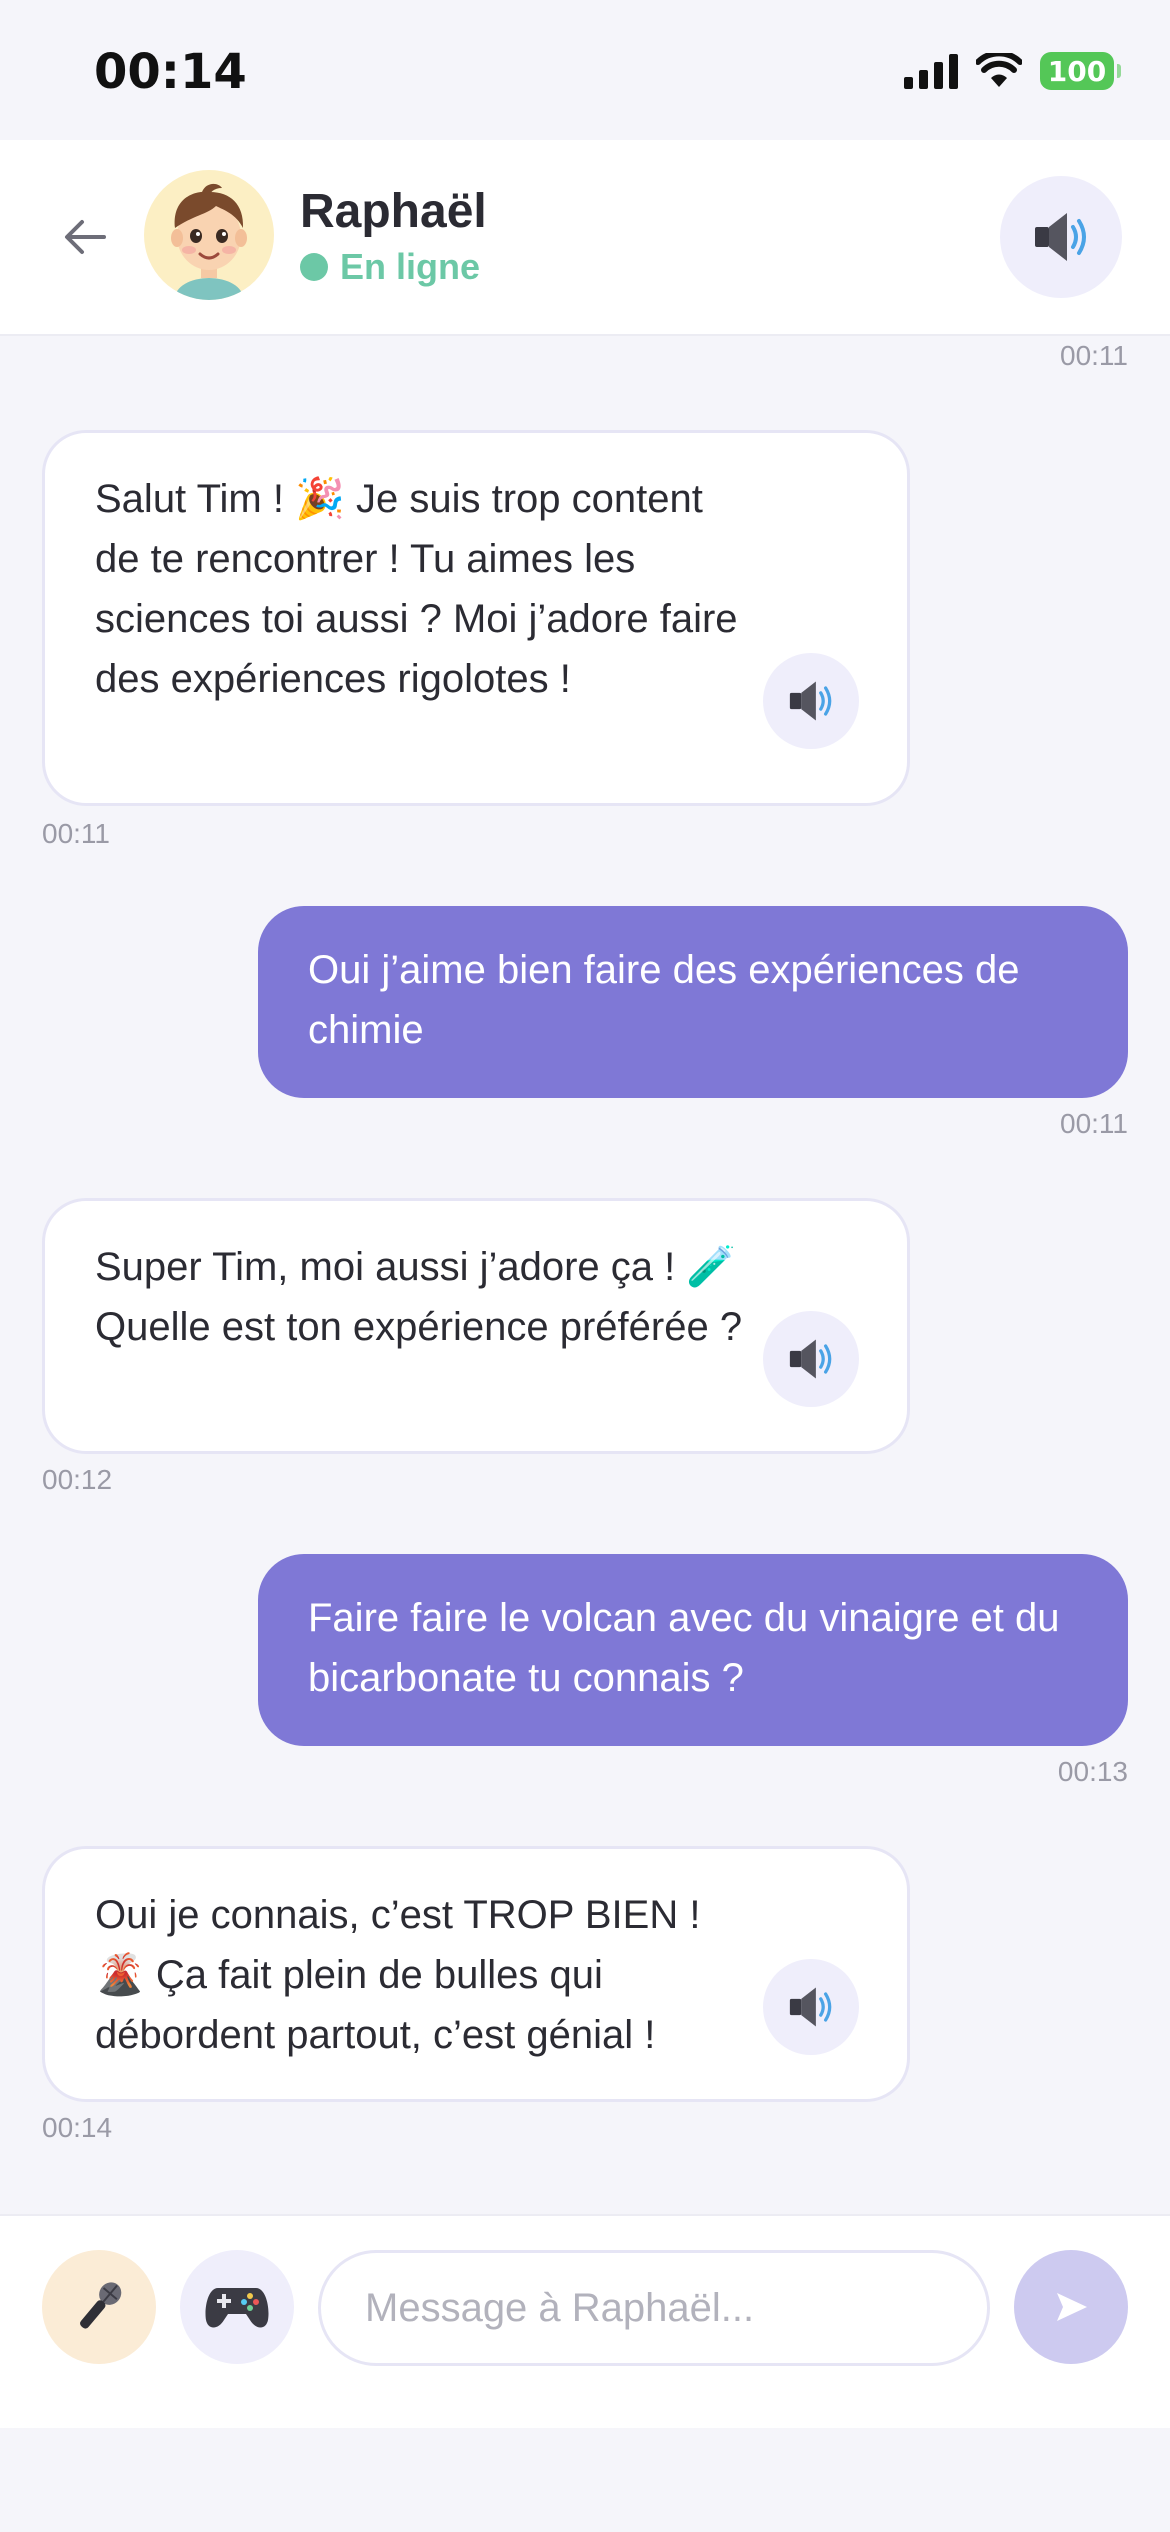  What do you see at coordinates (170, 72) in the screenshot?
I see `status-time: 00:14` at bounding box center [170, 72].